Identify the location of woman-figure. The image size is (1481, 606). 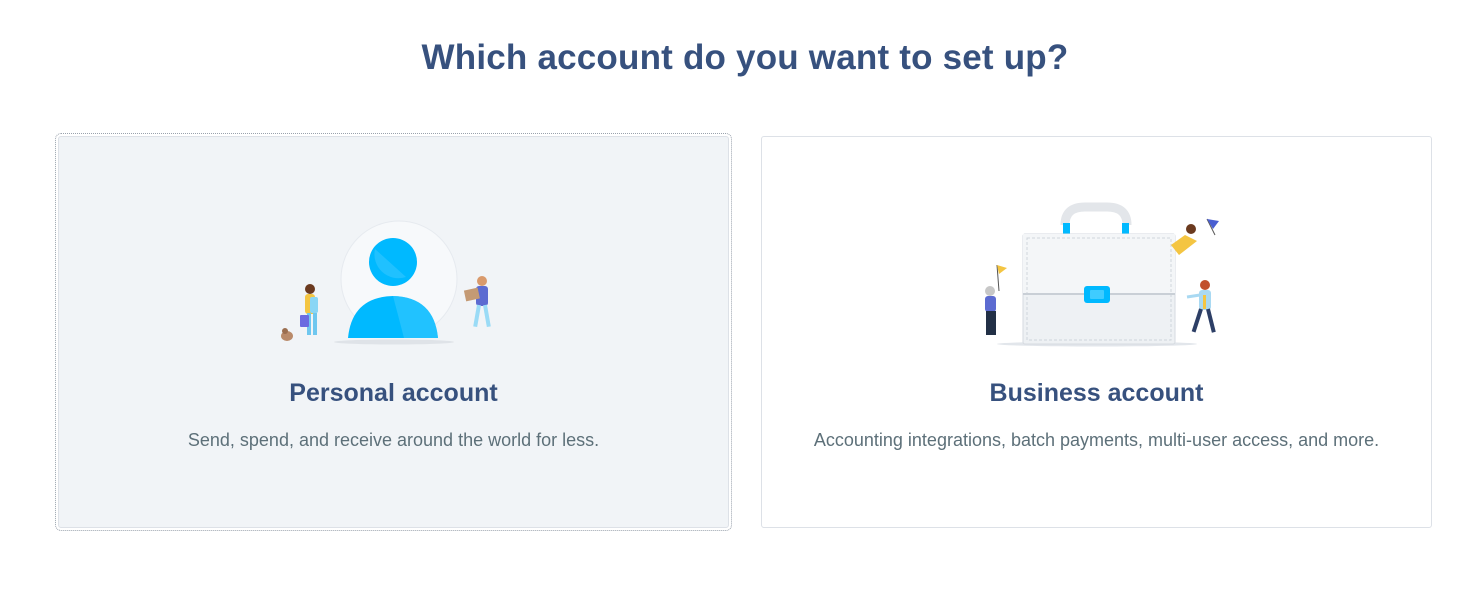
(308, 309).